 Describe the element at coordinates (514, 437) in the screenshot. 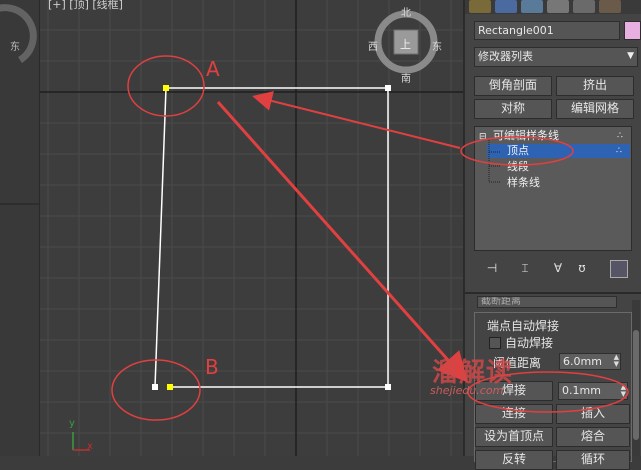

I see `make-first-button: 设为首顶点` at that location.